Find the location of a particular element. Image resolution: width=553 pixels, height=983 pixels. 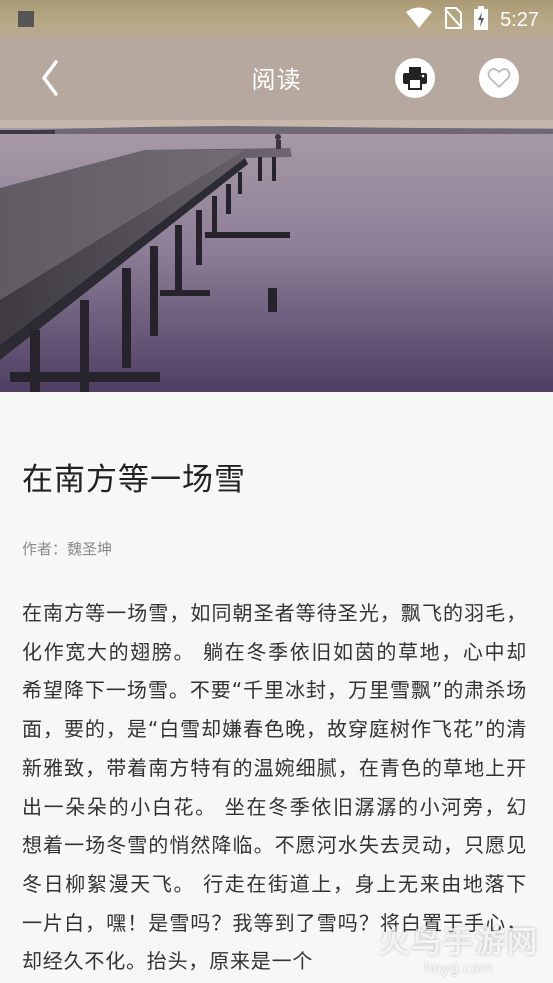

article-title: 在南方等一场雪 is located at coordinates (134, 480).